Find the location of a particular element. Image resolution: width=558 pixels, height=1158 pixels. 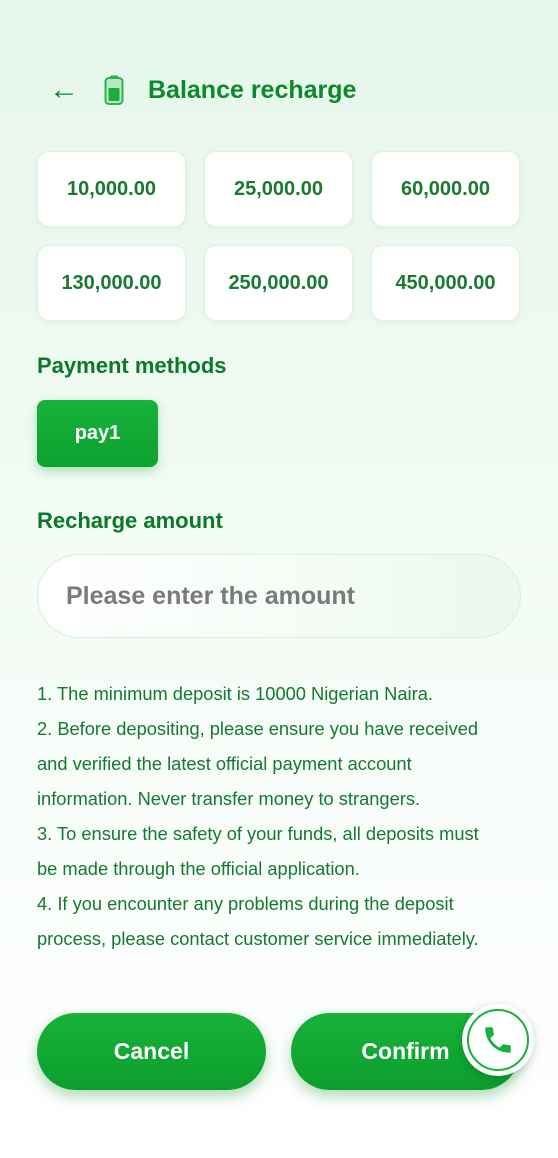

header: ← Balance recharge is located at coordinates (291, 90).